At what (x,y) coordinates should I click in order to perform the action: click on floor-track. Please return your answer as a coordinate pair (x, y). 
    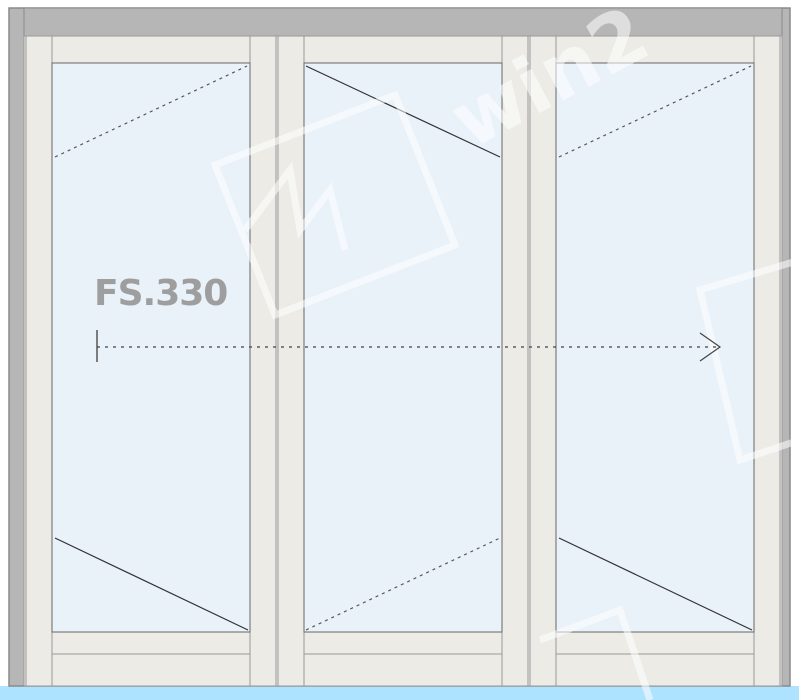
    Looking at the image, I should click on (399, 693).